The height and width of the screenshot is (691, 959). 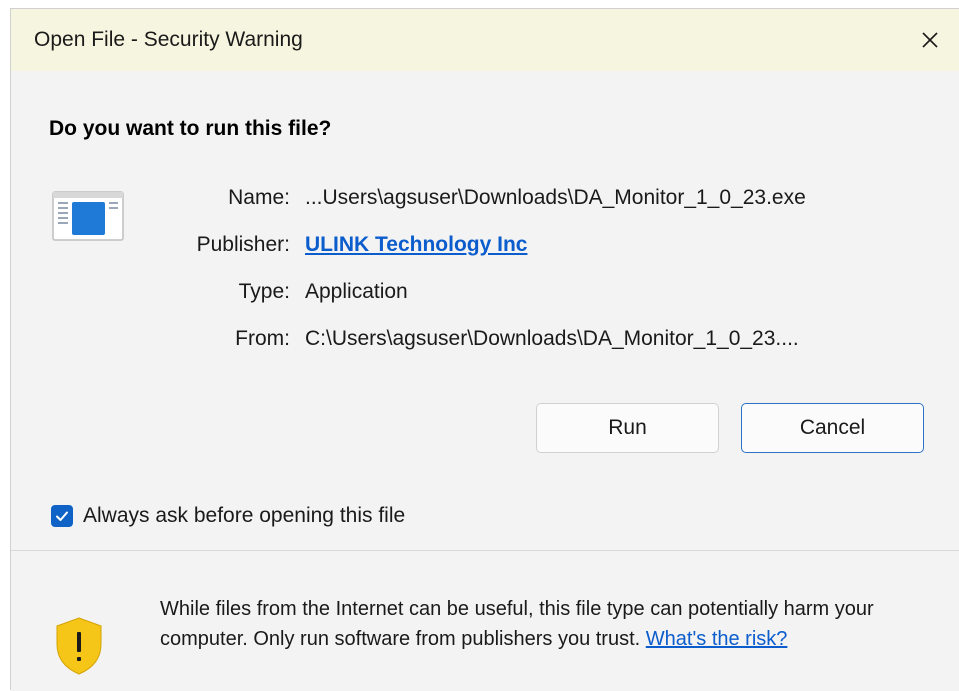 I want to click on always-ask-checkbox, so click(x=62, y=516).